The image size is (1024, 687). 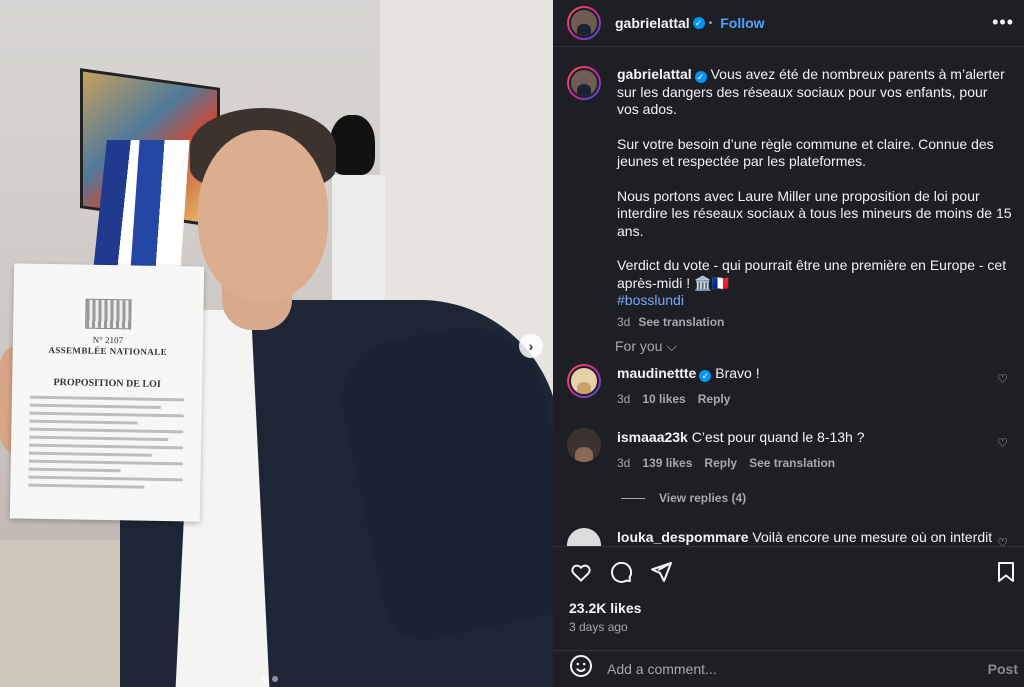 I want to click on caption-username: gabrielattal, so click(x=654, y=74).